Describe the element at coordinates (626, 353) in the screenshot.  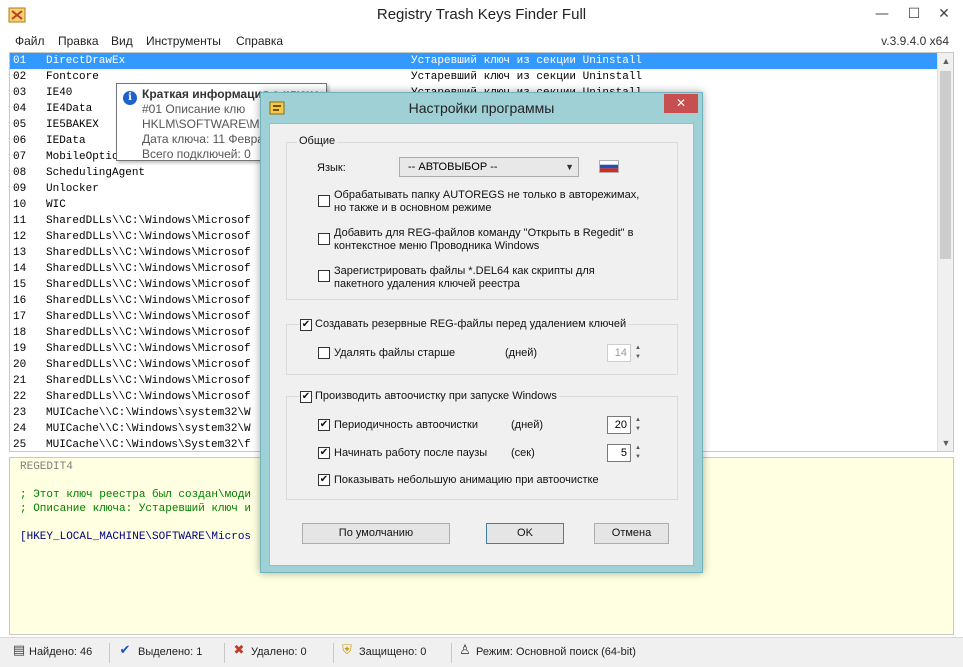
I see `delete-old-days-spinner: 14 ▲ ▼` at that location.